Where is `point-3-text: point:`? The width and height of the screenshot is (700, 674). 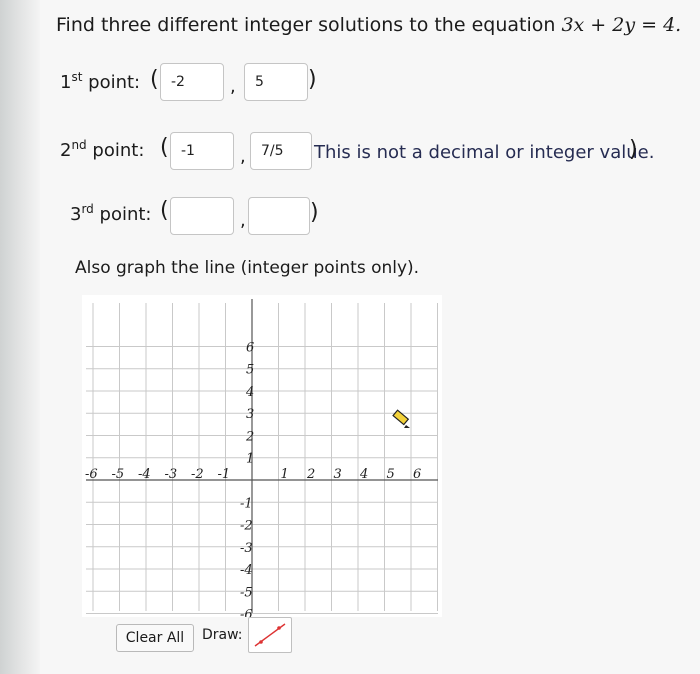
point-3-text: point: is located at coordinates (122, 214).